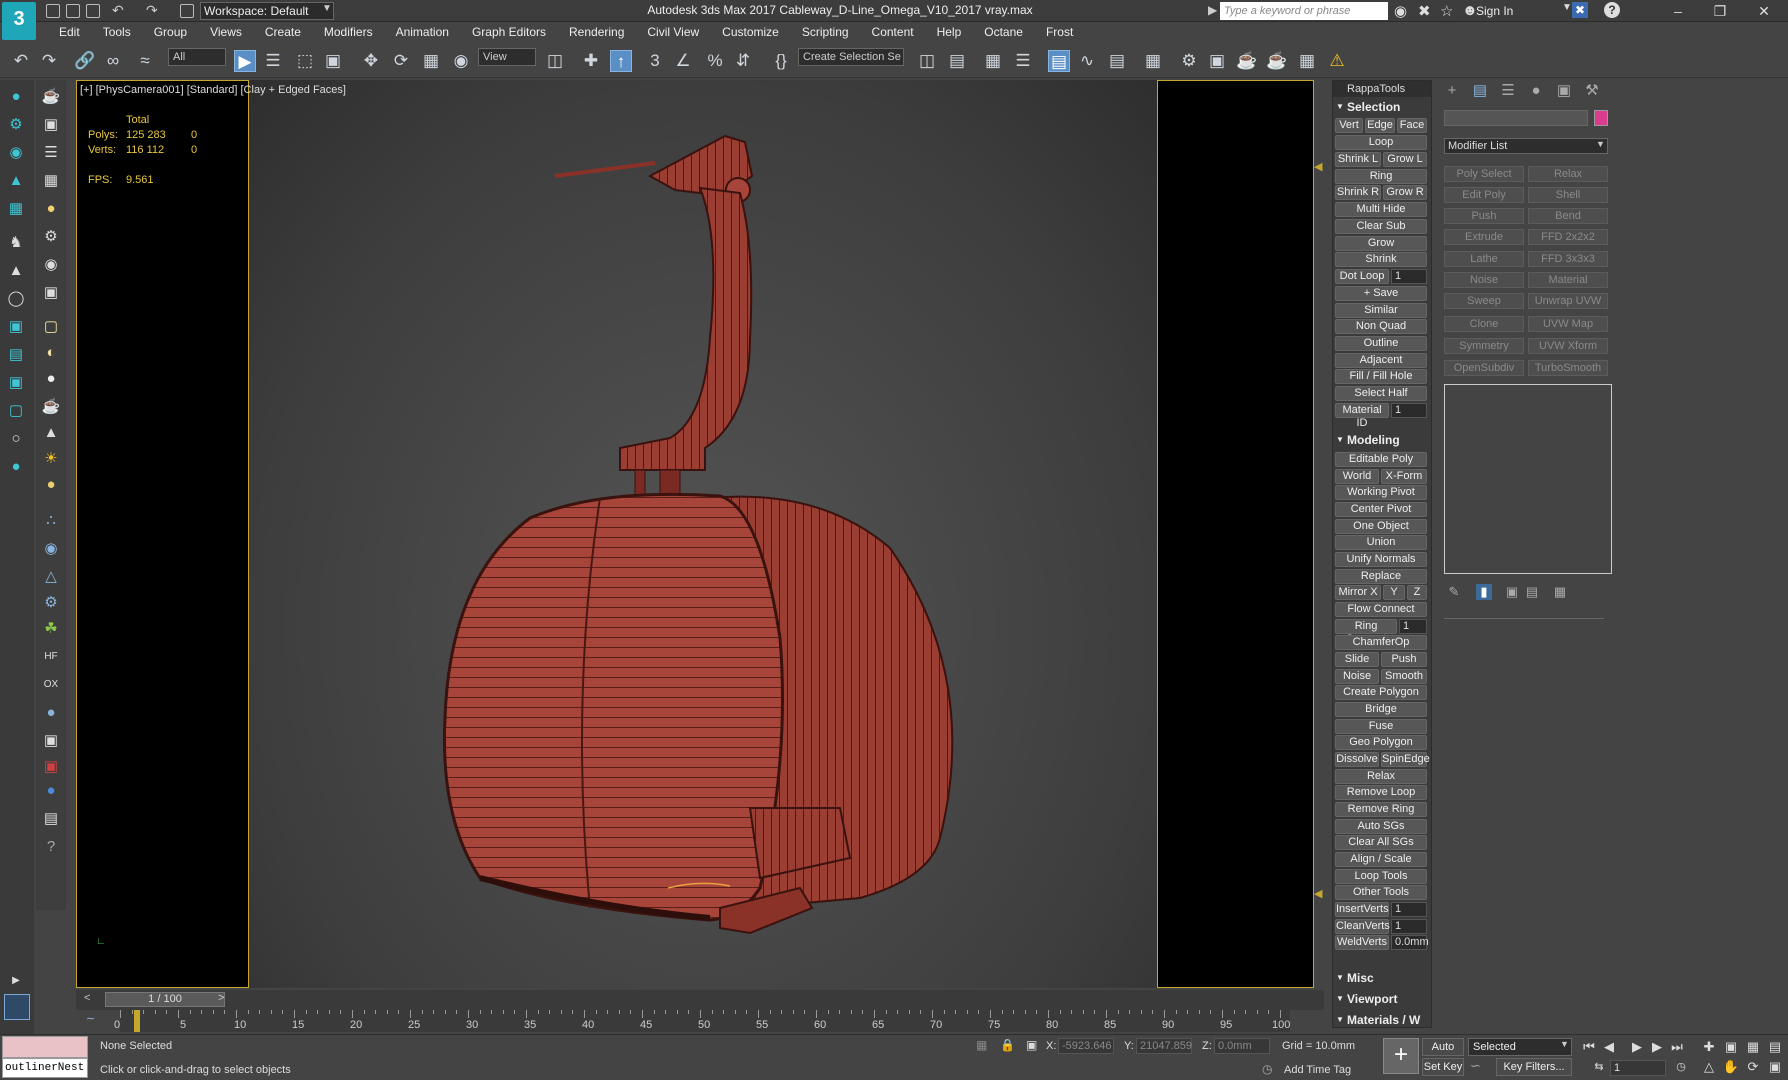 The width and height of the screenshot is (1788, 1080). I want to click on xform-button: X-Form, so click(1404, 476).